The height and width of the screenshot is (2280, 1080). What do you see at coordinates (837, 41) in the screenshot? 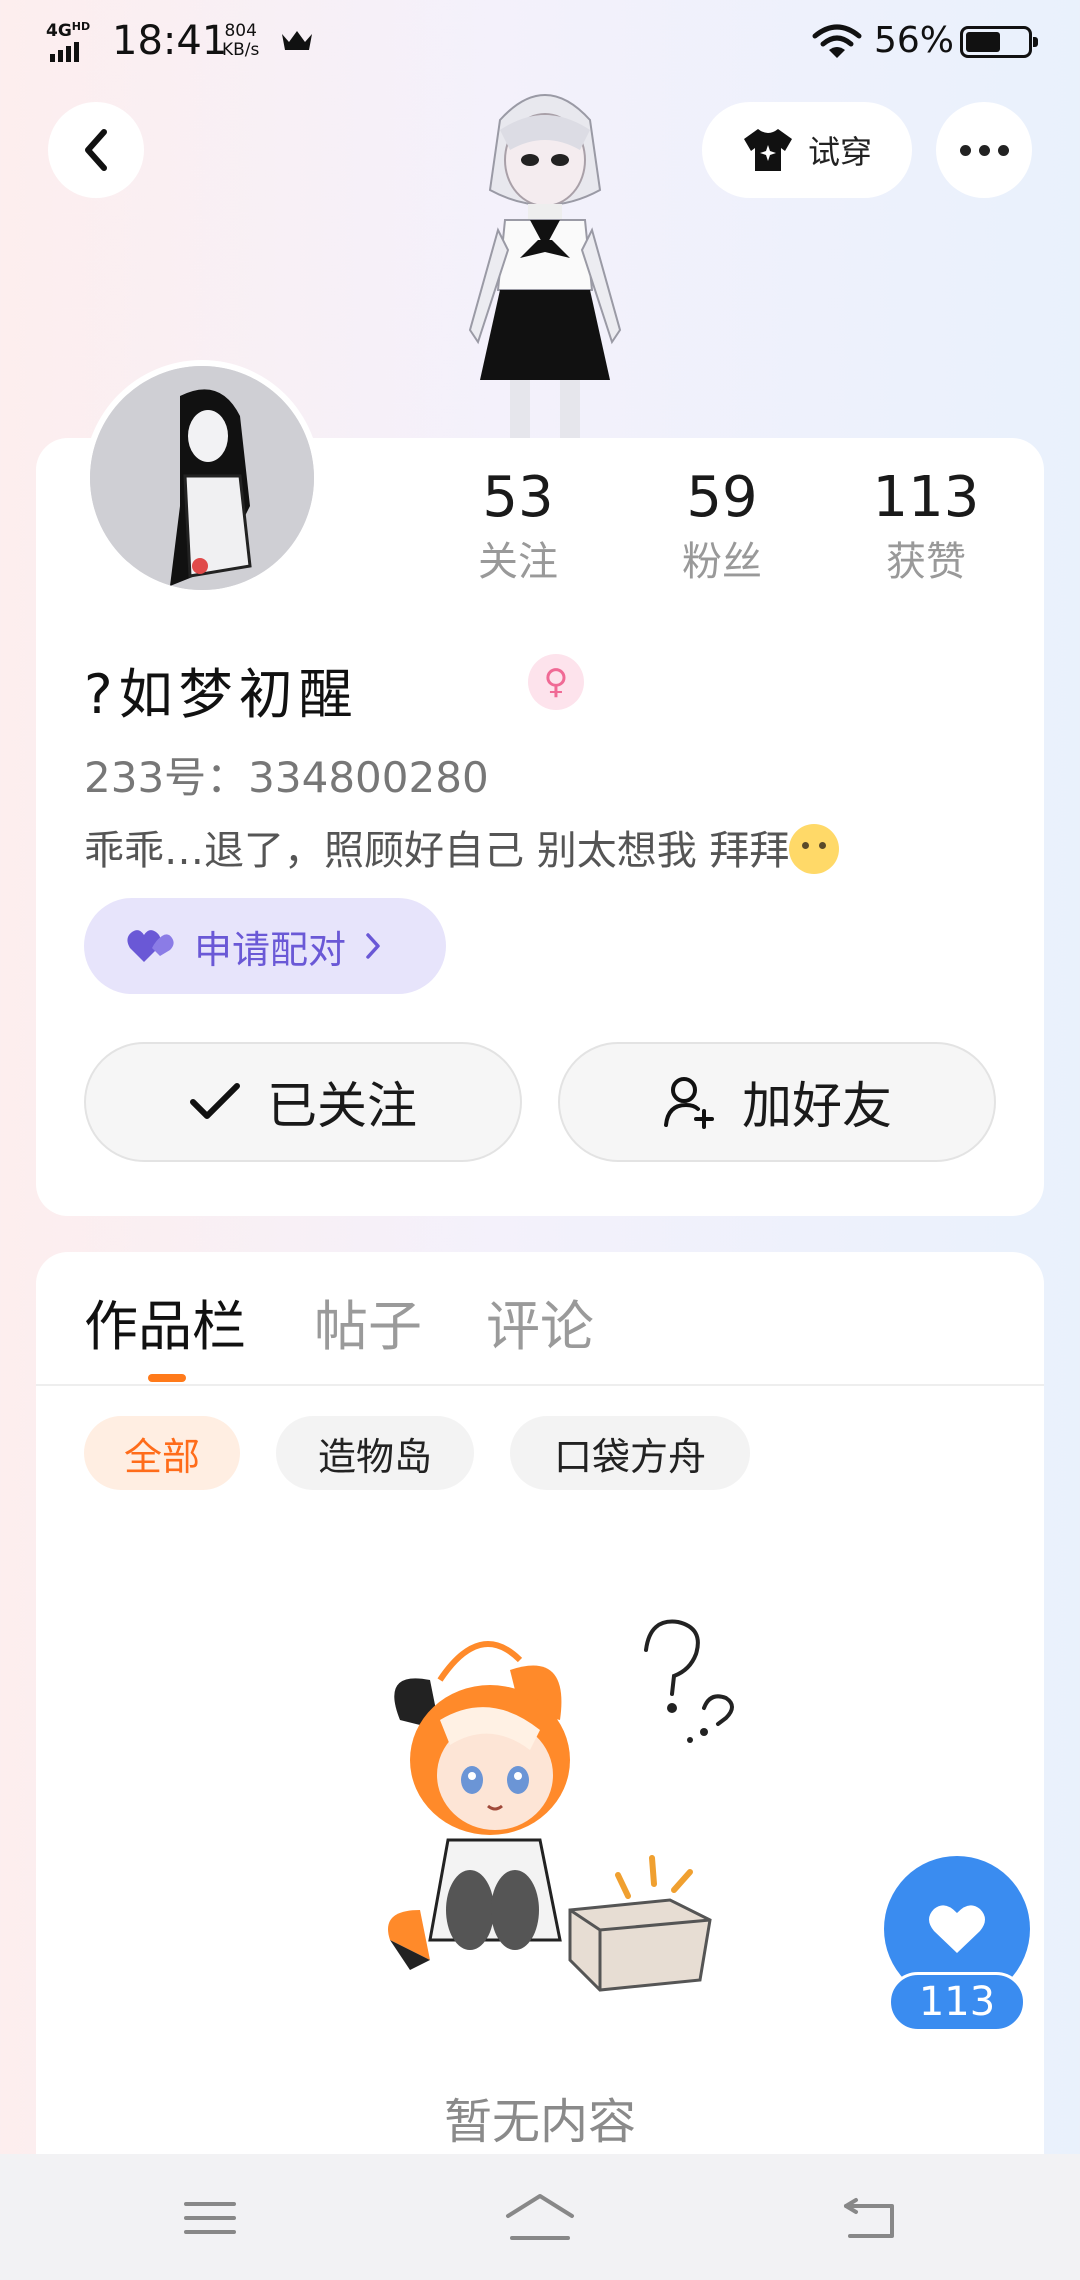
I see `wifi-icon` at bounding box center [837, 41].